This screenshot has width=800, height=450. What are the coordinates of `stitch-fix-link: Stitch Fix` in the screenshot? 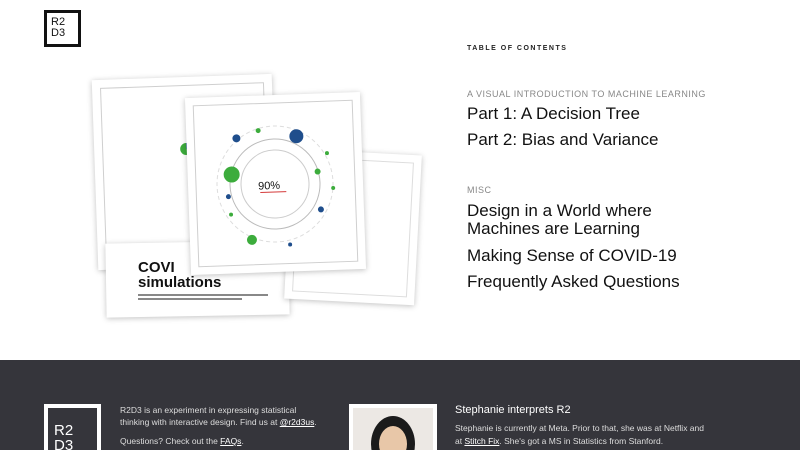 It's located at (481, 441).